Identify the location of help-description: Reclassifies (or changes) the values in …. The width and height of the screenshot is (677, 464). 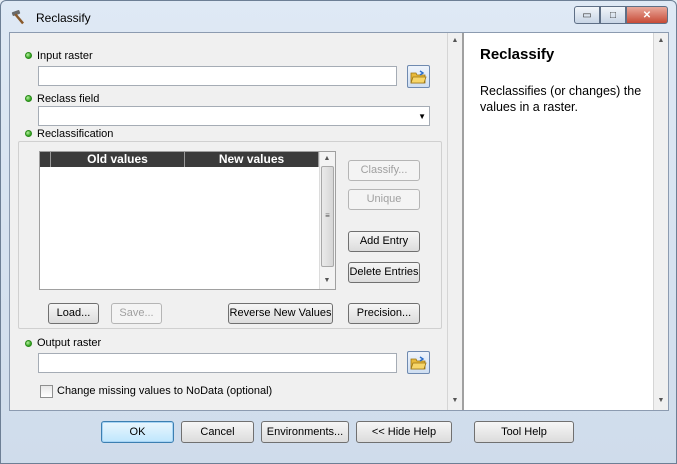
(561, 99).